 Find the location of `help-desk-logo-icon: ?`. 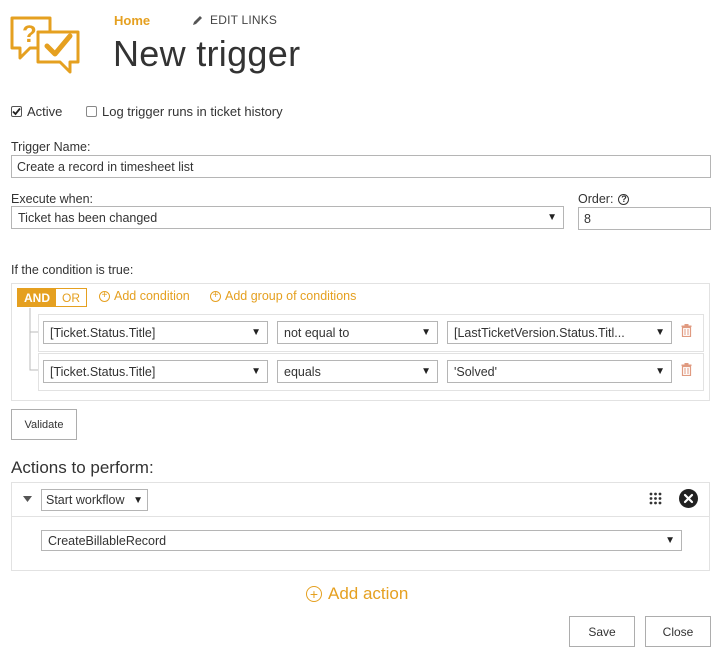

help-desk-logo-icon: ? is located at coordinates (45, 45).